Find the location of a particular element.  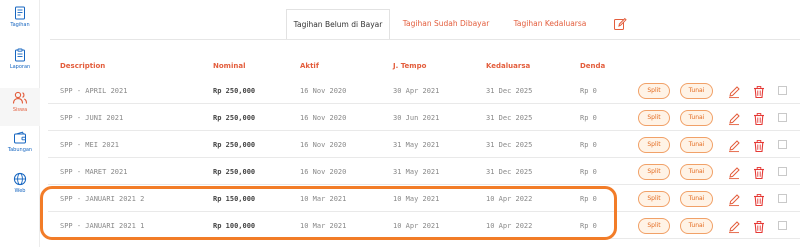

tab-sudah-dibayar: Tagihan Sudah Dibayar is located at coordinates (446, 24).